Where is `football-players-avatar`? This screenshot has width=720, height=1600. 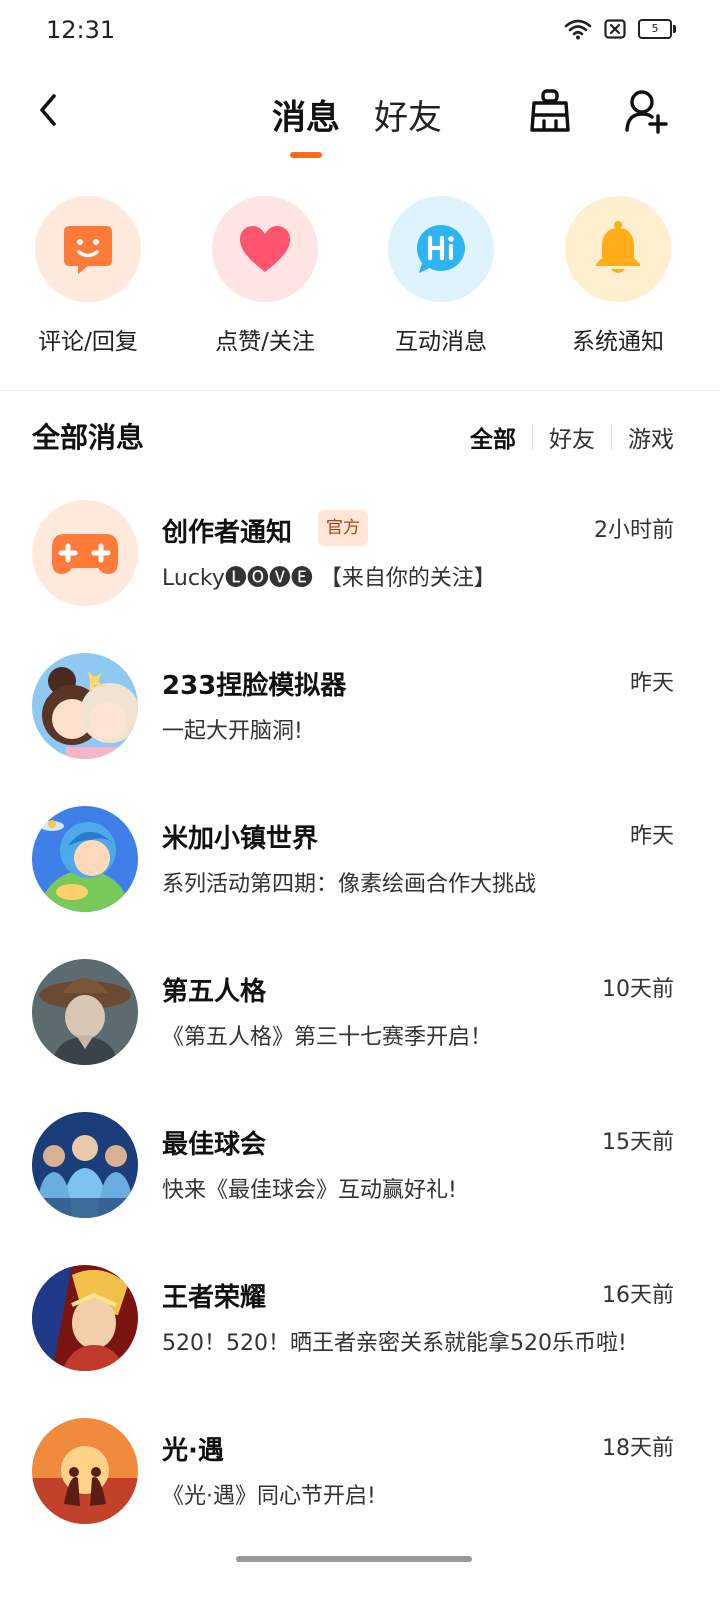 football-players-avatar is located at coordinates (85, 1165).